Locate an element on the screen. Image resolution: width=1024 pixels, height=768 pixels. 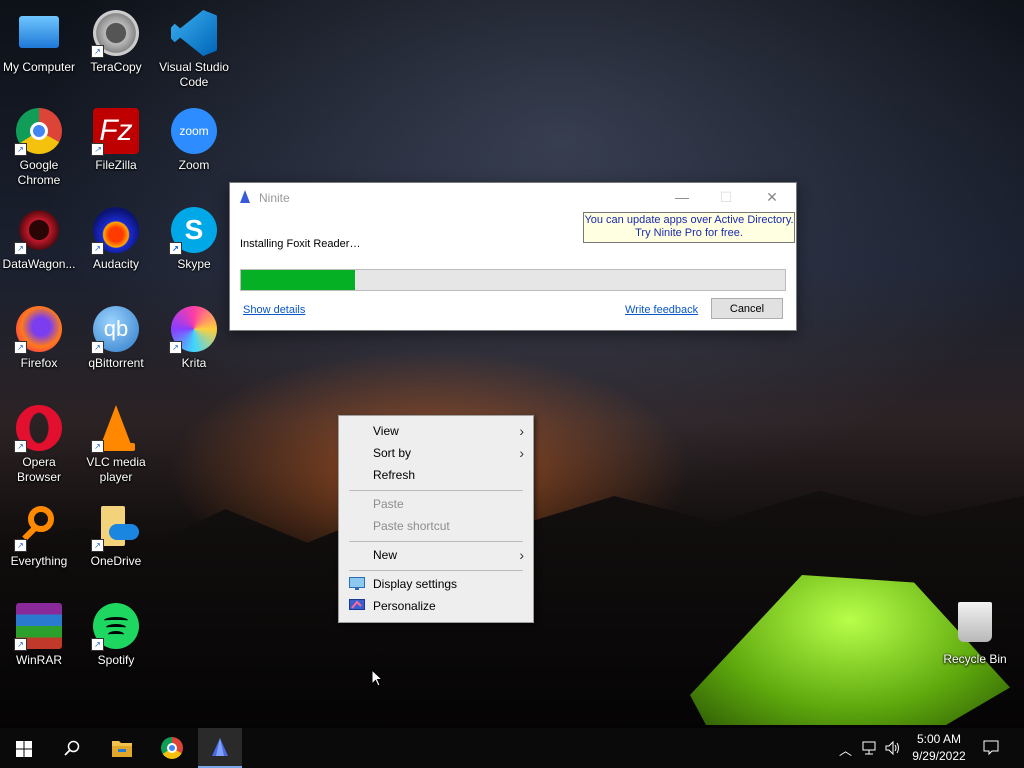
audacity-icon: ↗ is located at coordinates (115, 231).